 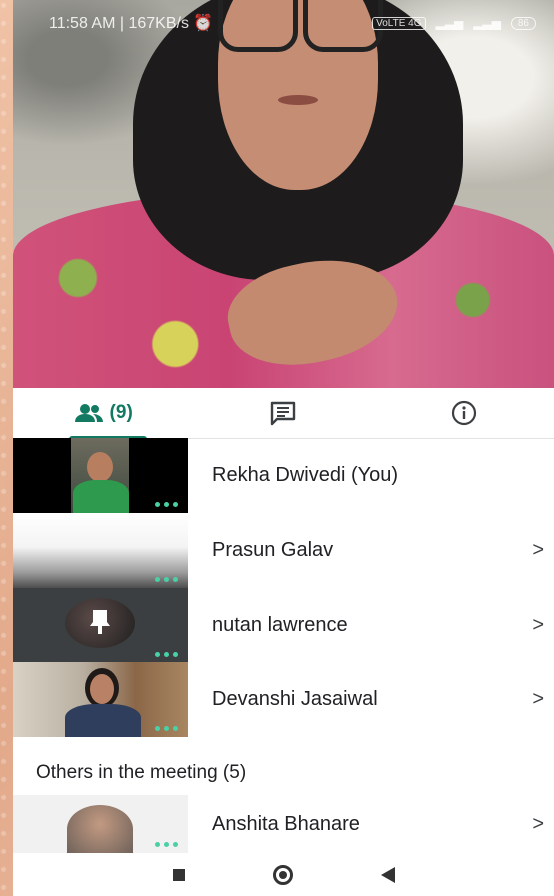 I want to click on bell-icon, so click(x=100, y=622).